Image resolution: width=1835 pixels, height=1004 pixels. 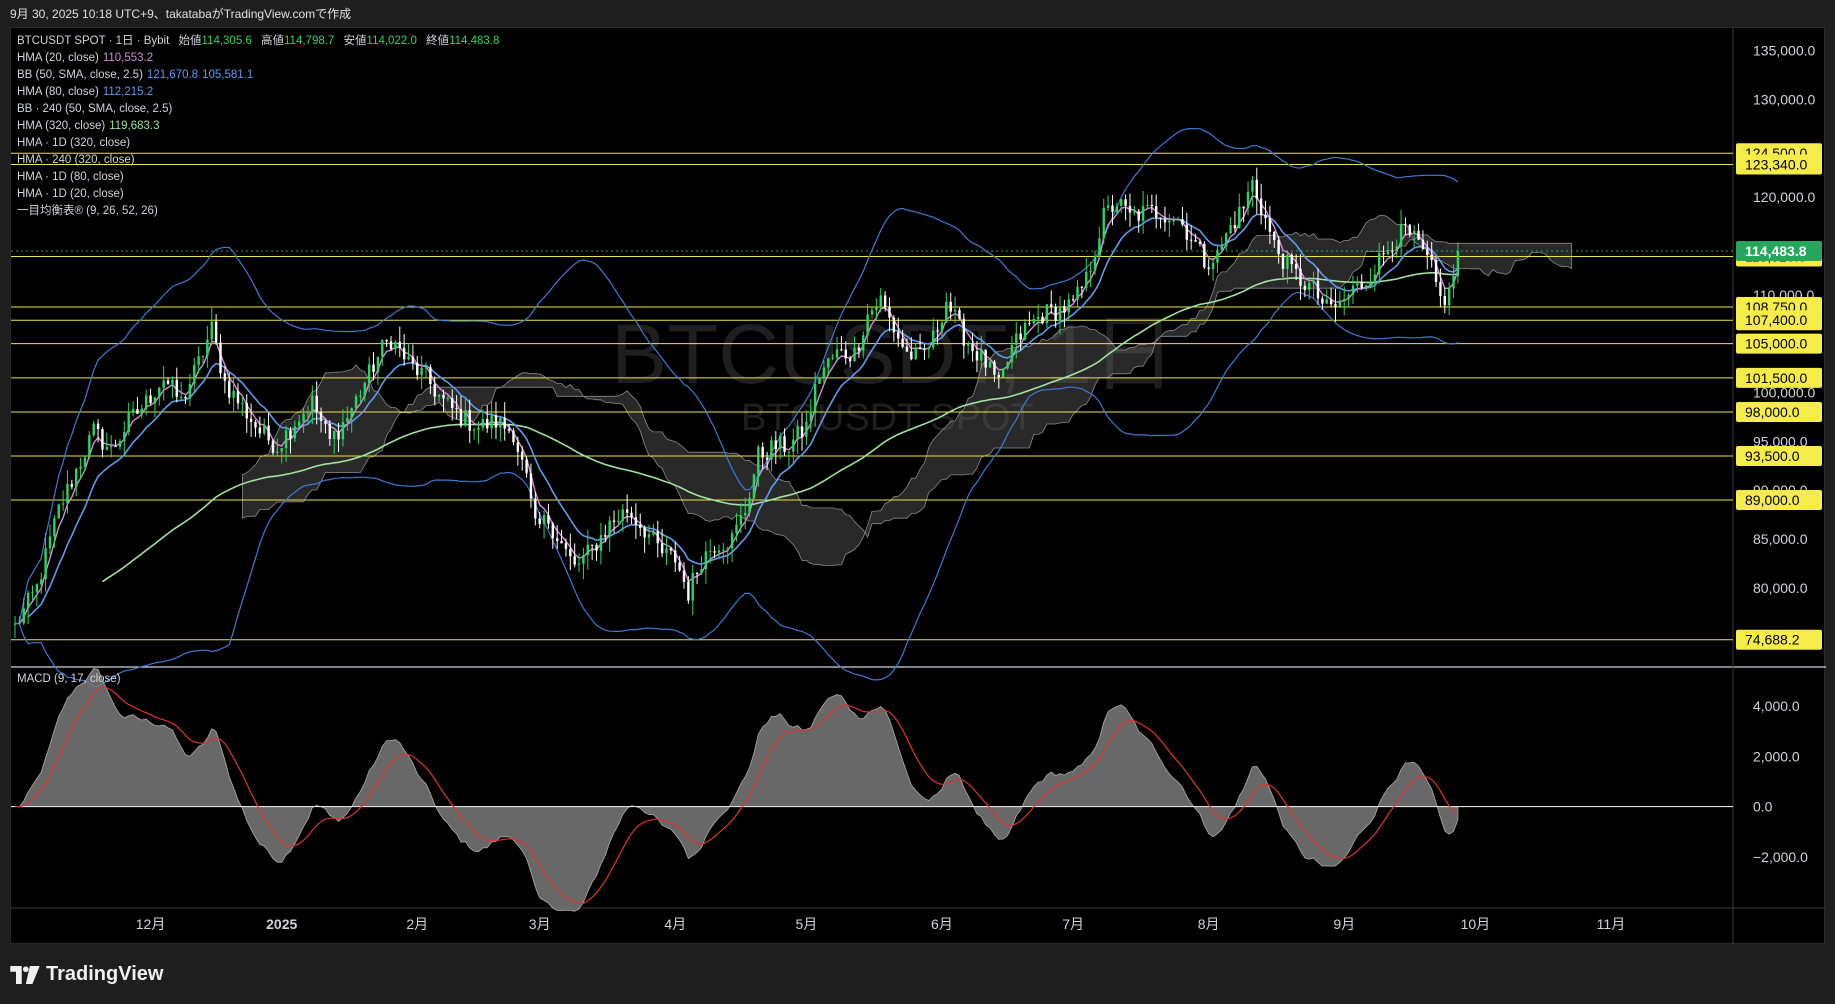 What do you see at coordinates (258, 143) in the screenshot?
I see `indicator-row: HMA · 1D (320, close)` at bounding box center [258, 143].